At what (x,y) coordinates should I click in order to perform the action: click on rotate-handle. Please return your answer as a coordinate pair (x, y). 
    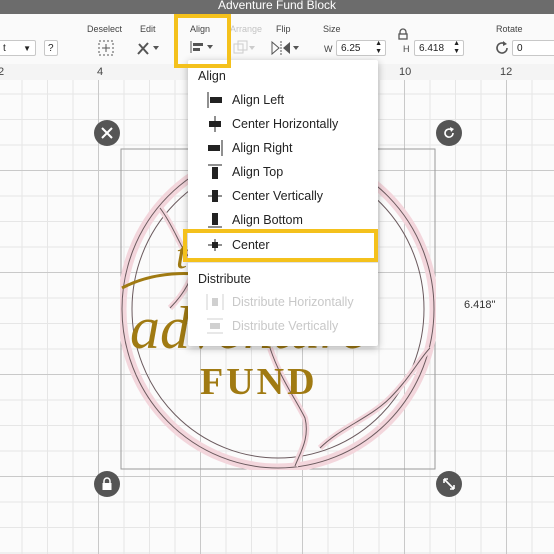
    Looking at the image, I should click on (449, 133).